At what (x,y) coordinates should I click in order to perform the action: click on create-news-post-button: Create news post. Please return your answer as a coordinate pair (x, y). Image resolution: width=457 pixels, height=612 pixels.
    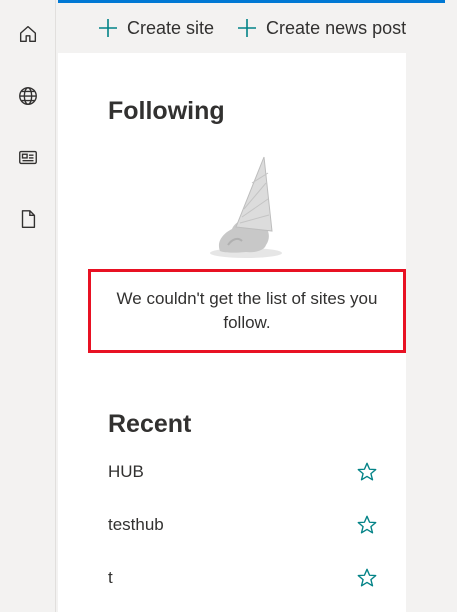
    Looking at the image, I should click on (321, 28).